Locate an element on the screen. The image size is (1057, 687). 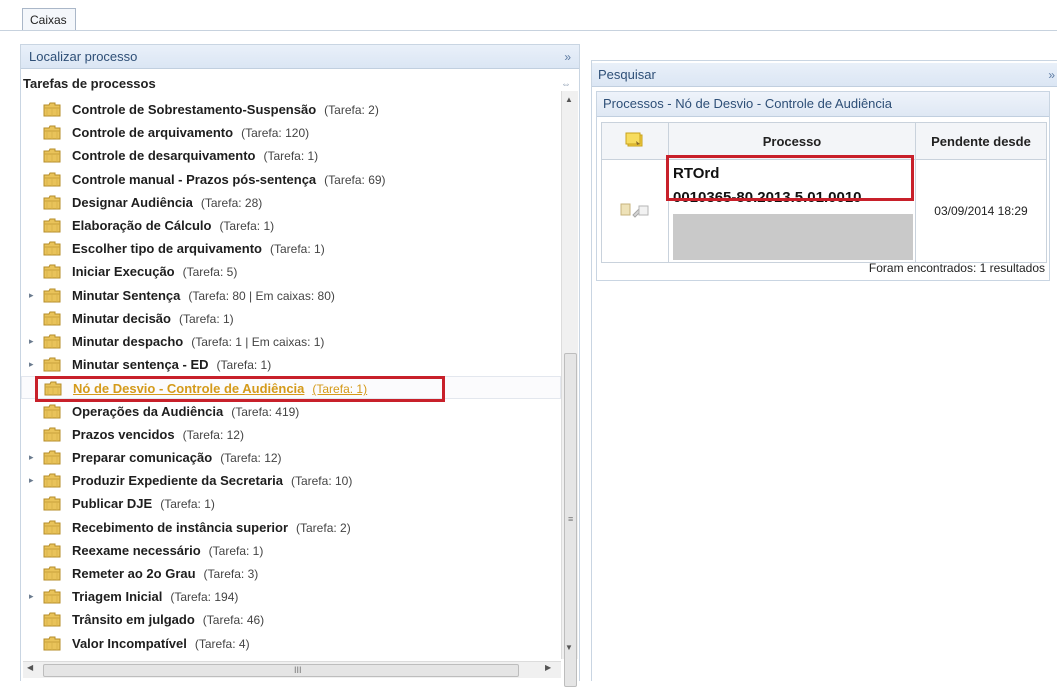
tree-item: Designar Audiência (Tarefa: 28) is located at coordinates (291, 202).